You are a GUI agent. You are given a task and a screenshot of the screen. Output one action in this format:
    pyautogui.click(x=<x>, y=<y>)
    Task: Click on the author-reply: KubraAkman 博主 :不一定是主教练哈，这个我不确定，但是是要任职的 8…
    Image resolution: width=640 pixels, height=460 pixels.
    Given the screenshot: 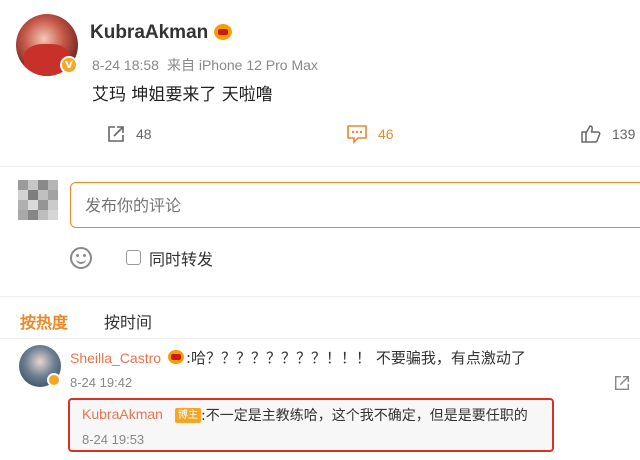 What is the action you would take?
    pyautogui.click(x=311, y=425)
    